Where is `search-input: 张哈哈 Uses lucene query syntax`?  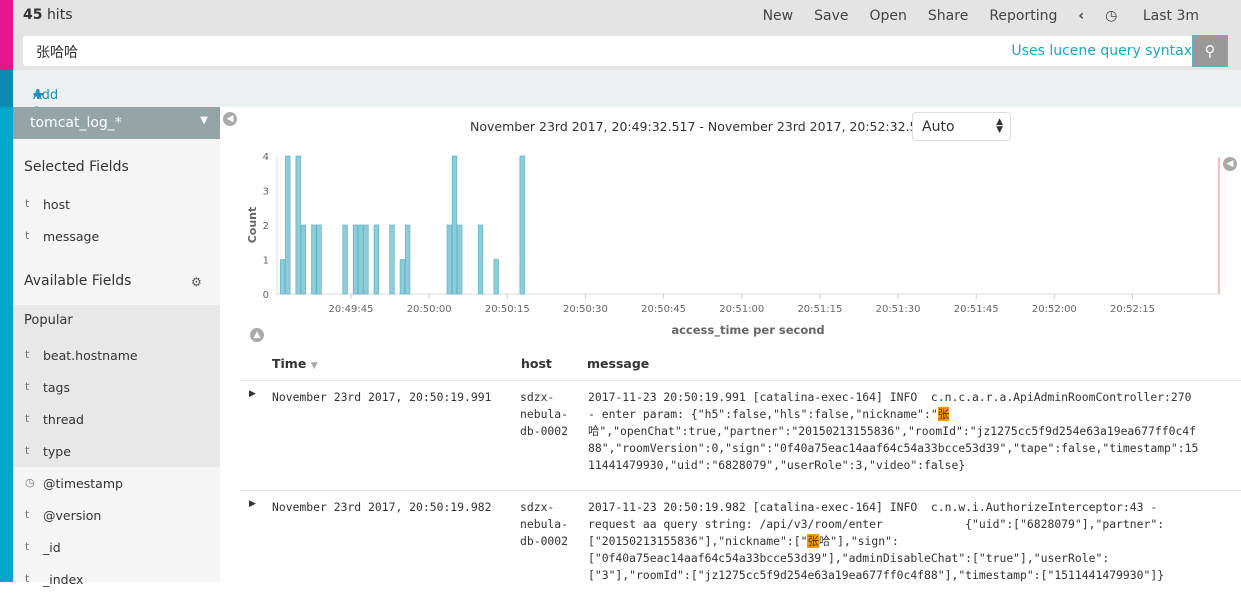 search-input: 张哈哈 Uses lucene query syntax is located at coordinates (611, 51).